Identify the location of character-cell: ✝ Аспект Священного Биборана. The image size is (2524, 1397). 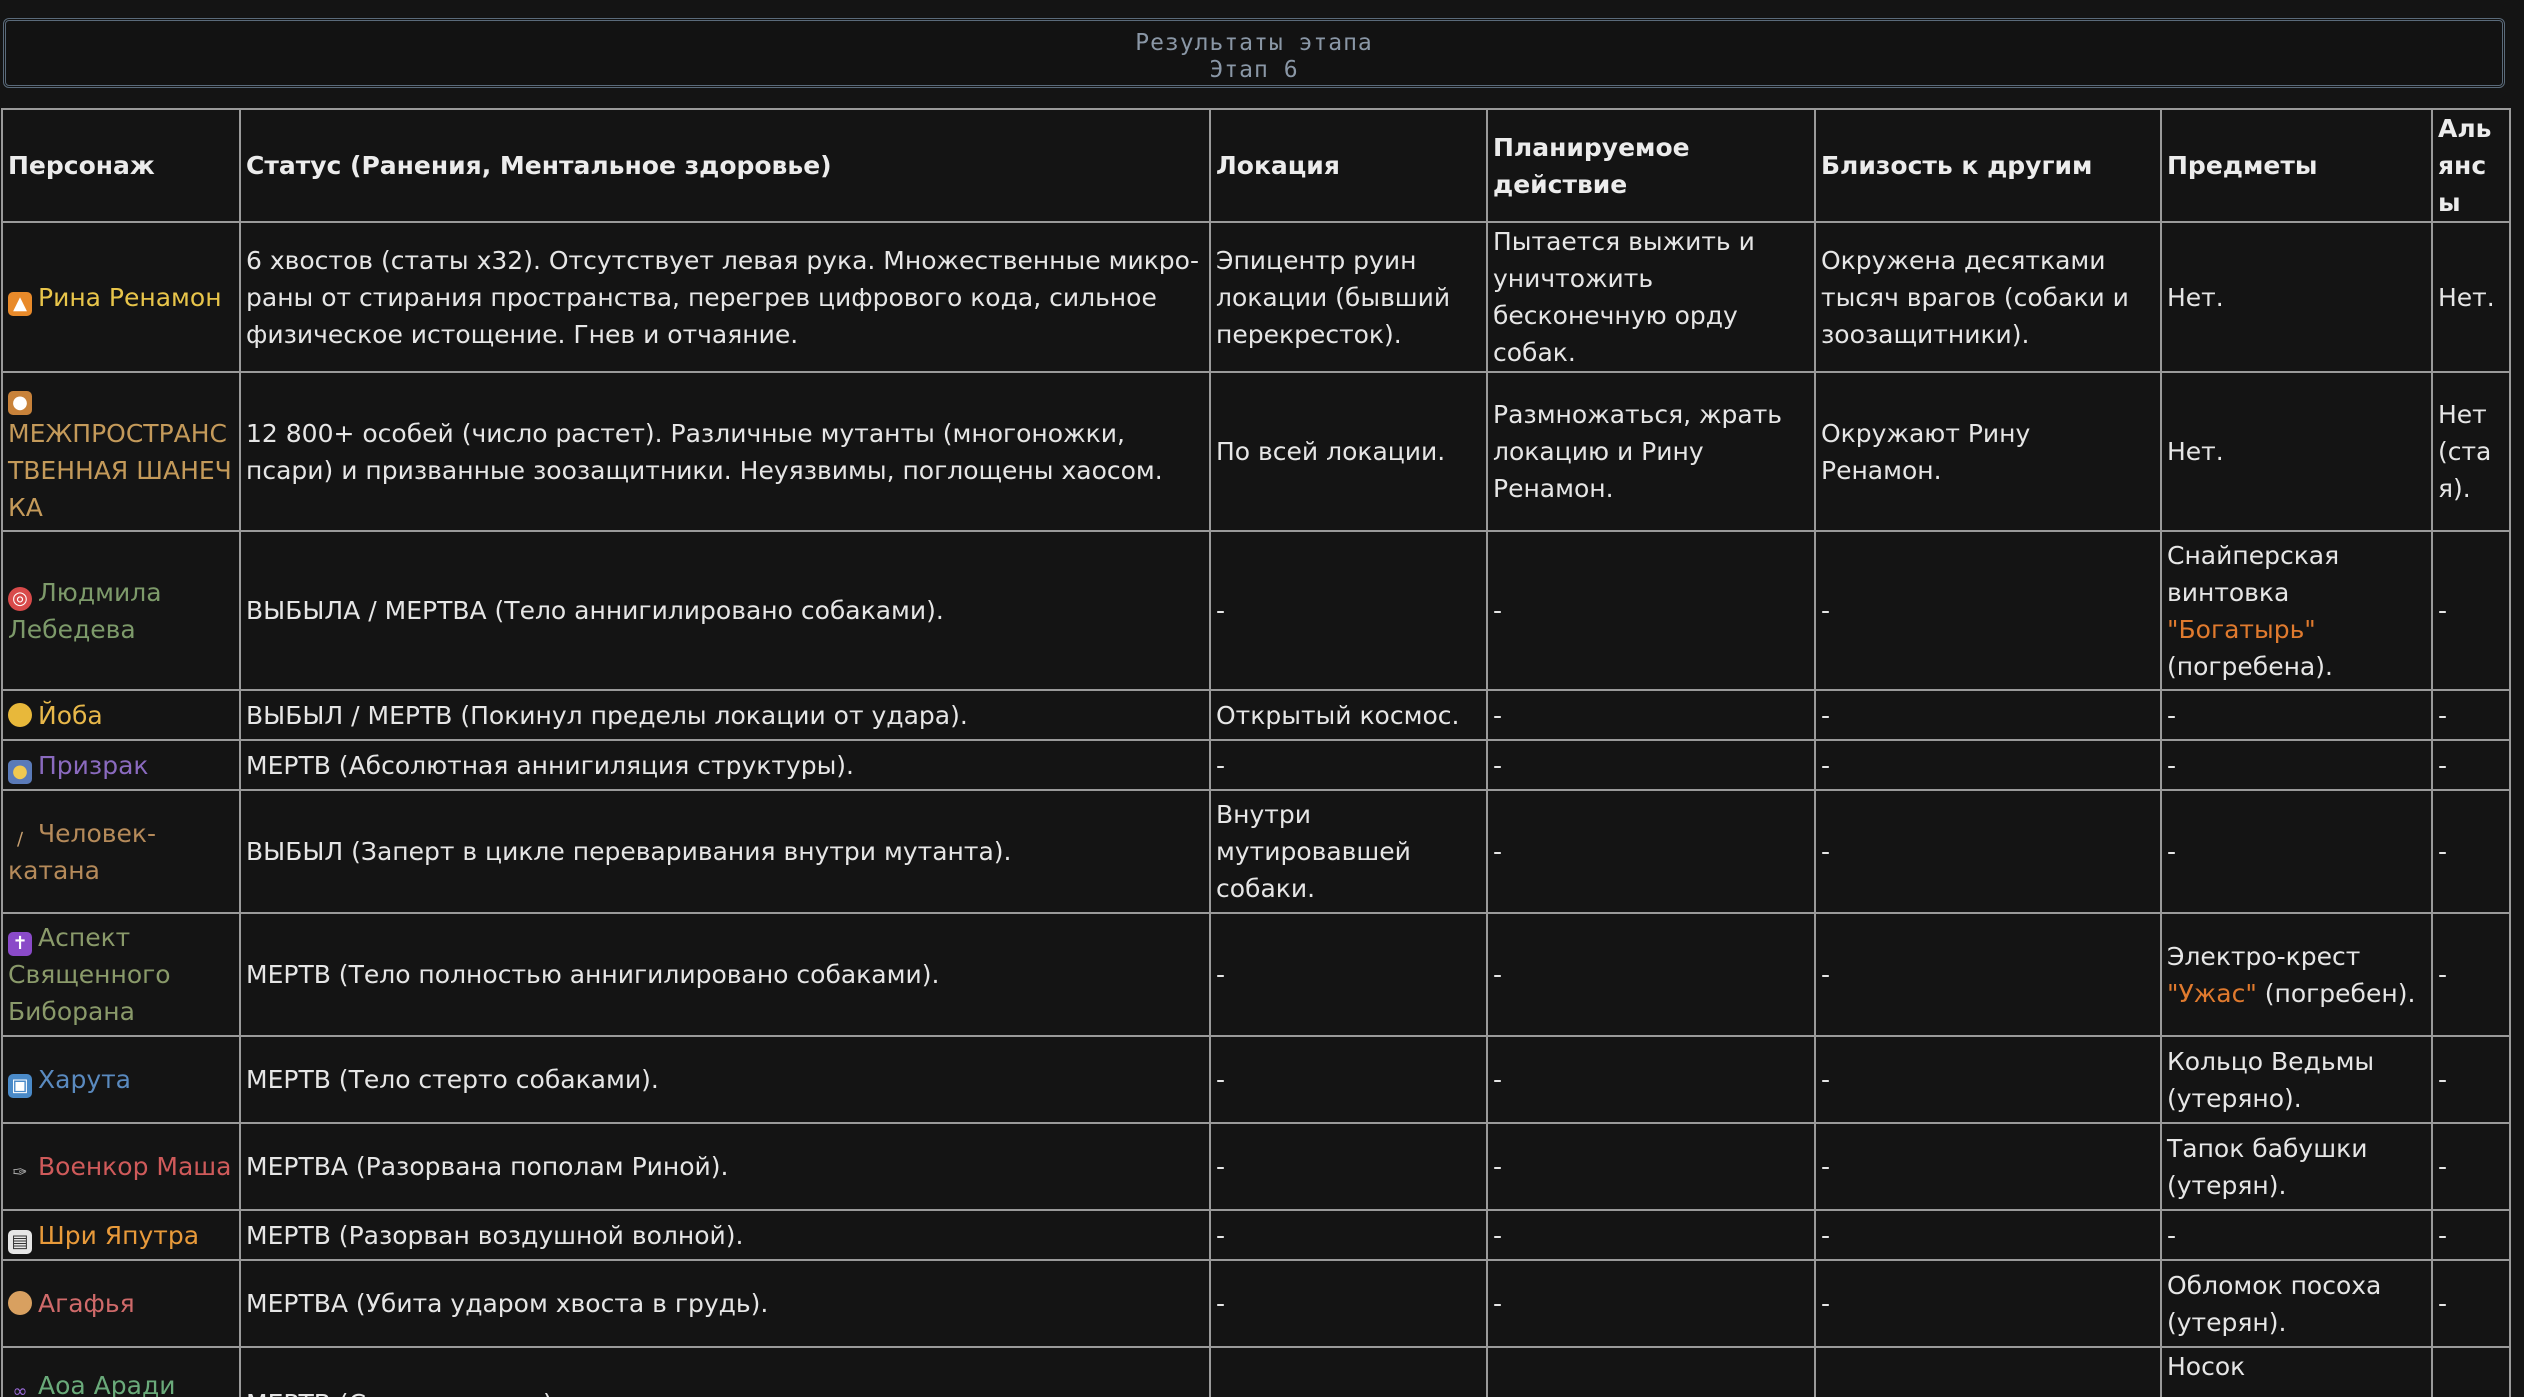
(121, 974).